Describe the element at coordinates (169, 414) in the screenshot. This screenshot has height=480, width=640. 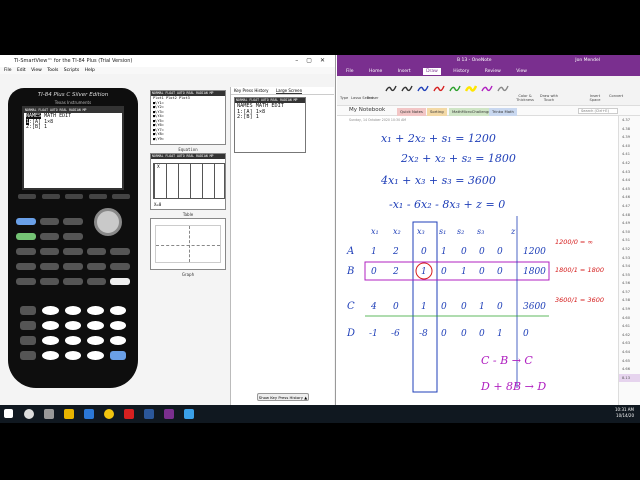
I see `onenote-taskbar-icon` at that location.